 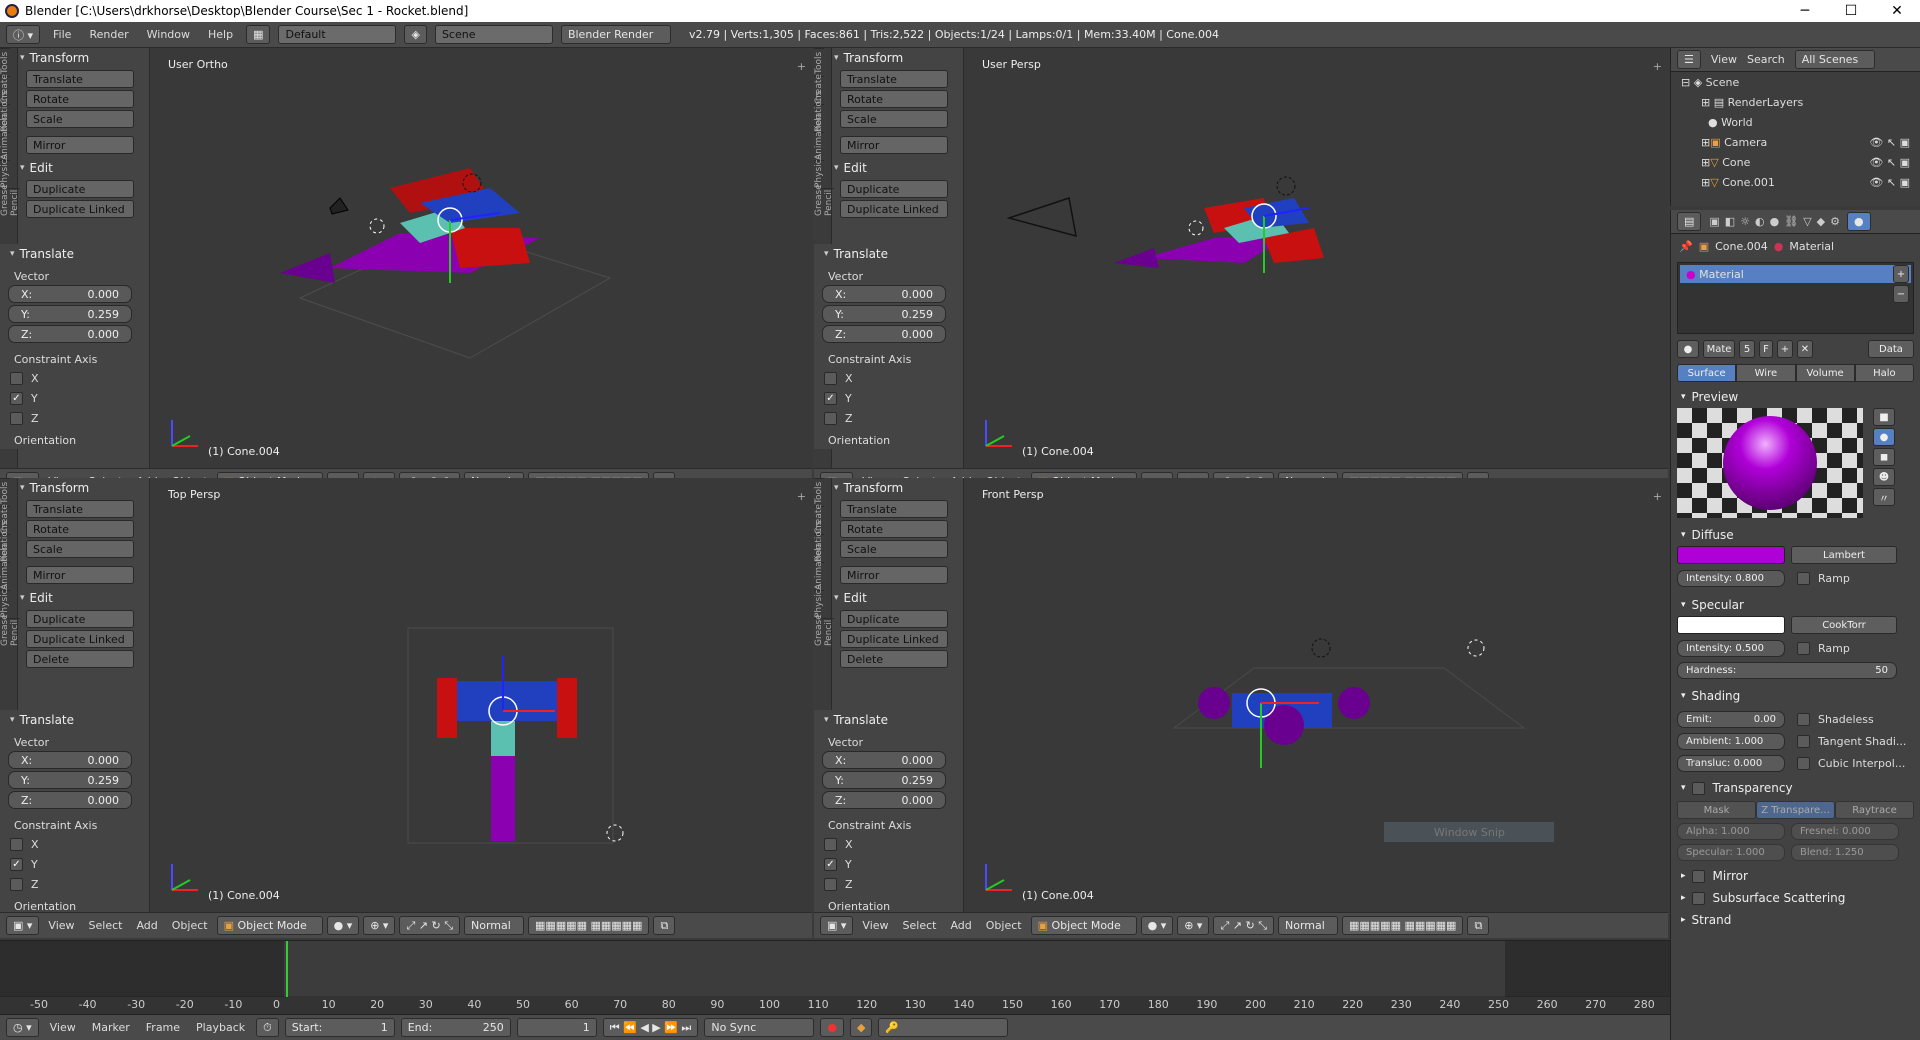 I want to click on section-strand: Strand, so click(x=1795, y=920).